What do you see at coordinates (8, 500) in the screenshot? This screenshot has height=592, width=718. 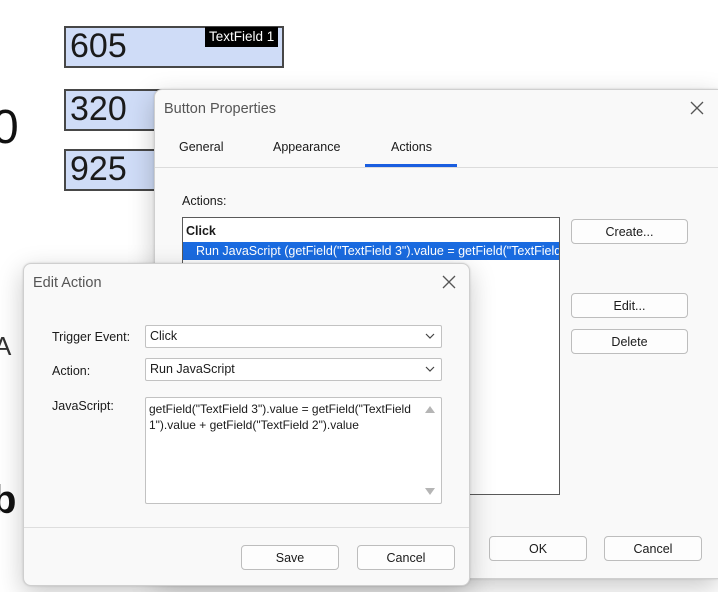 I see `doc-text-fragment: b` at bounding box center [8, 500].